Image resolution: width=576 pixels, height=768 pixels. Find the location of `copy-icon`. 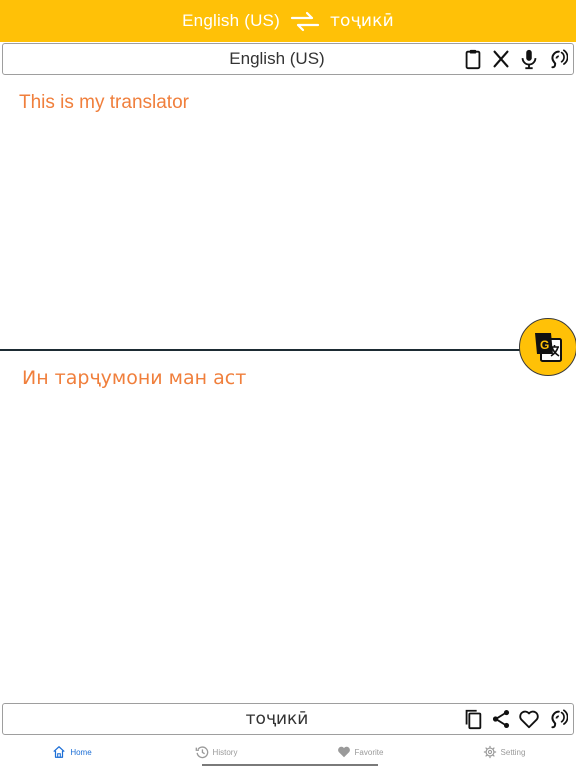

copy-icon is located at coordinates (473, 719).